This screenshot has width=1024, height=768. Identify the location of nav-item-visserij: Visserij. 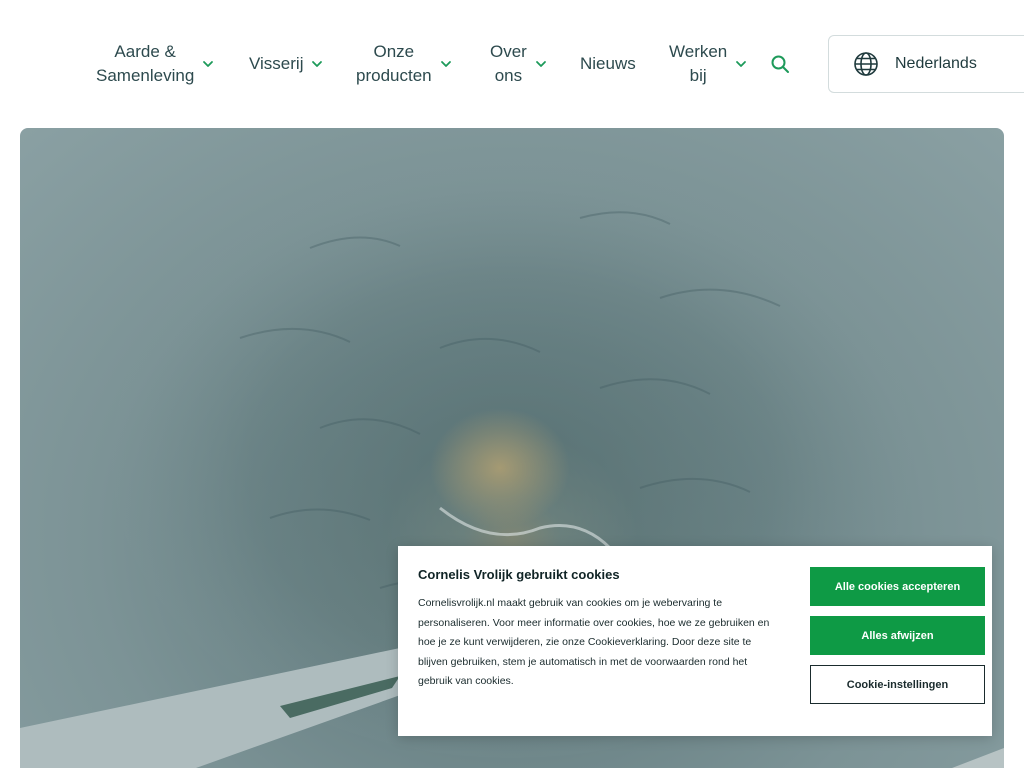
(286, 64).